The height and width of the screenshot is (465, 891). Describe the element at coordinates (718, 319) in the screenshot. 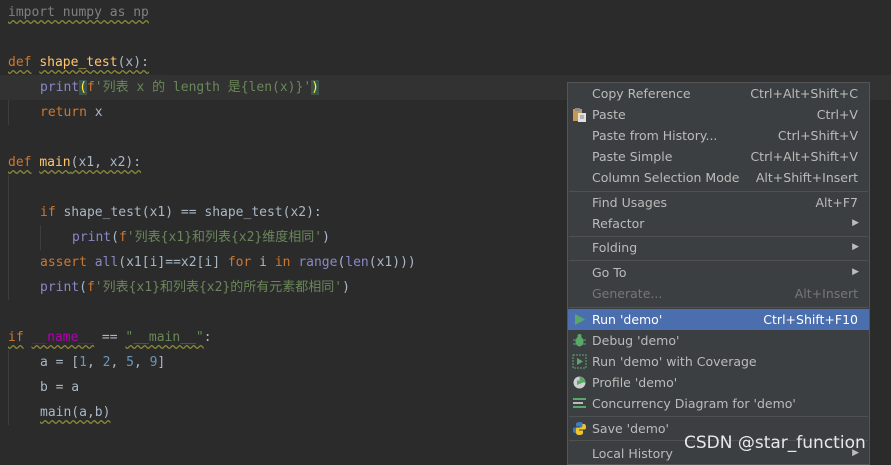

I see `menu-item-run-demo: Run 'demo' Ctrl+Shift+F10` at that location.